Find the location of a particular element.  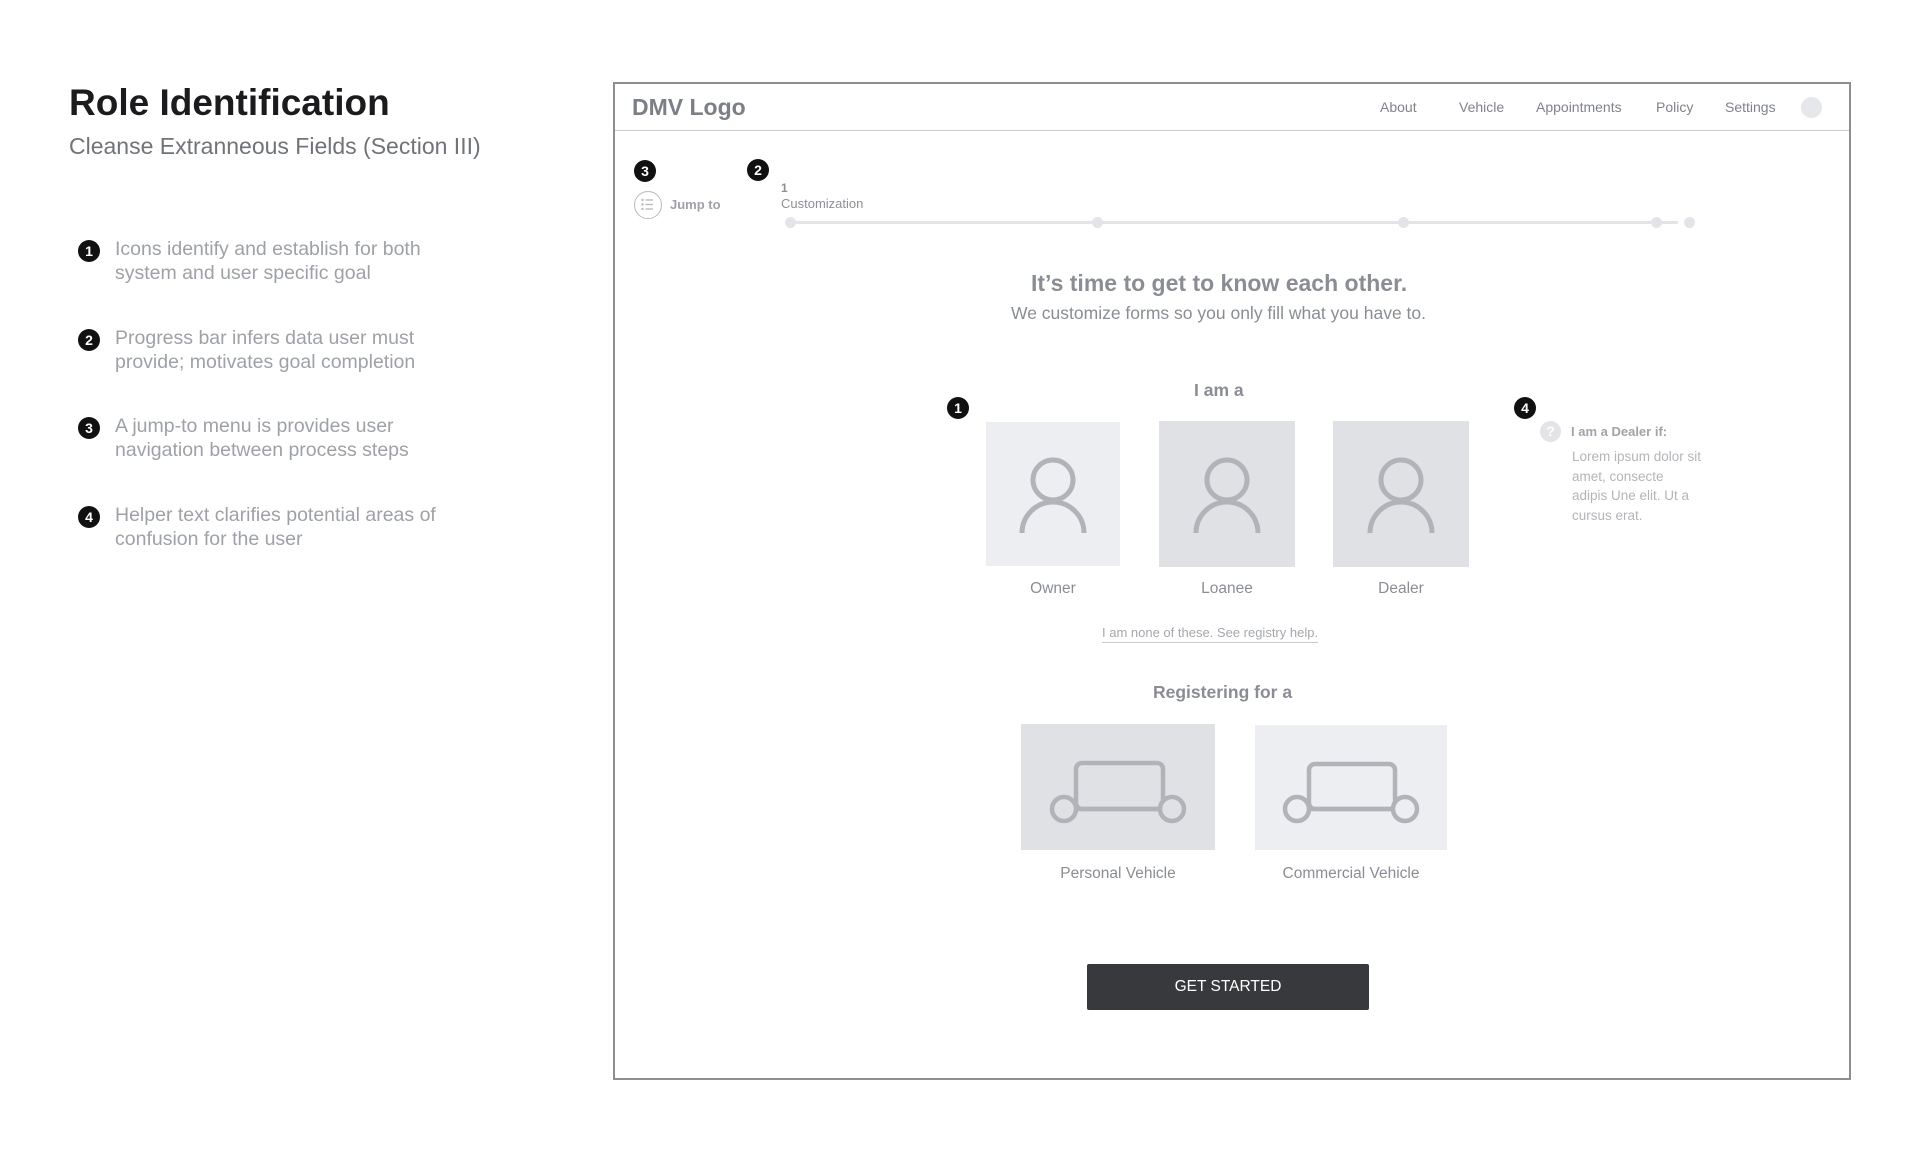

nav-link-appointments: Appointments is located at coordinates (1579, 107).